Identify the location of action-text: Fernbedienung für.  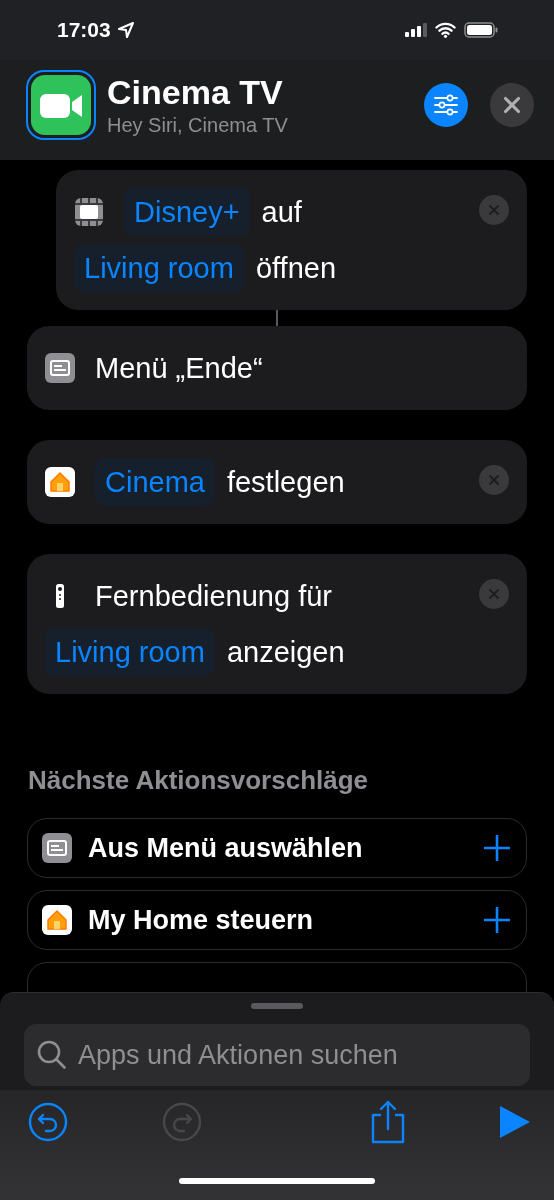
(213, 596).